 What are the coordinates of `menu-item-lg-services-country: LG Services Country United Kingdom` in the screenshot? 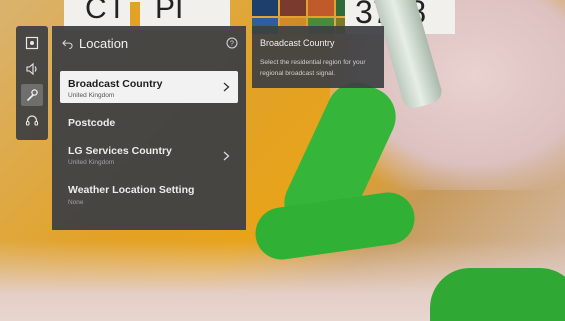 It's located at (149, 156).